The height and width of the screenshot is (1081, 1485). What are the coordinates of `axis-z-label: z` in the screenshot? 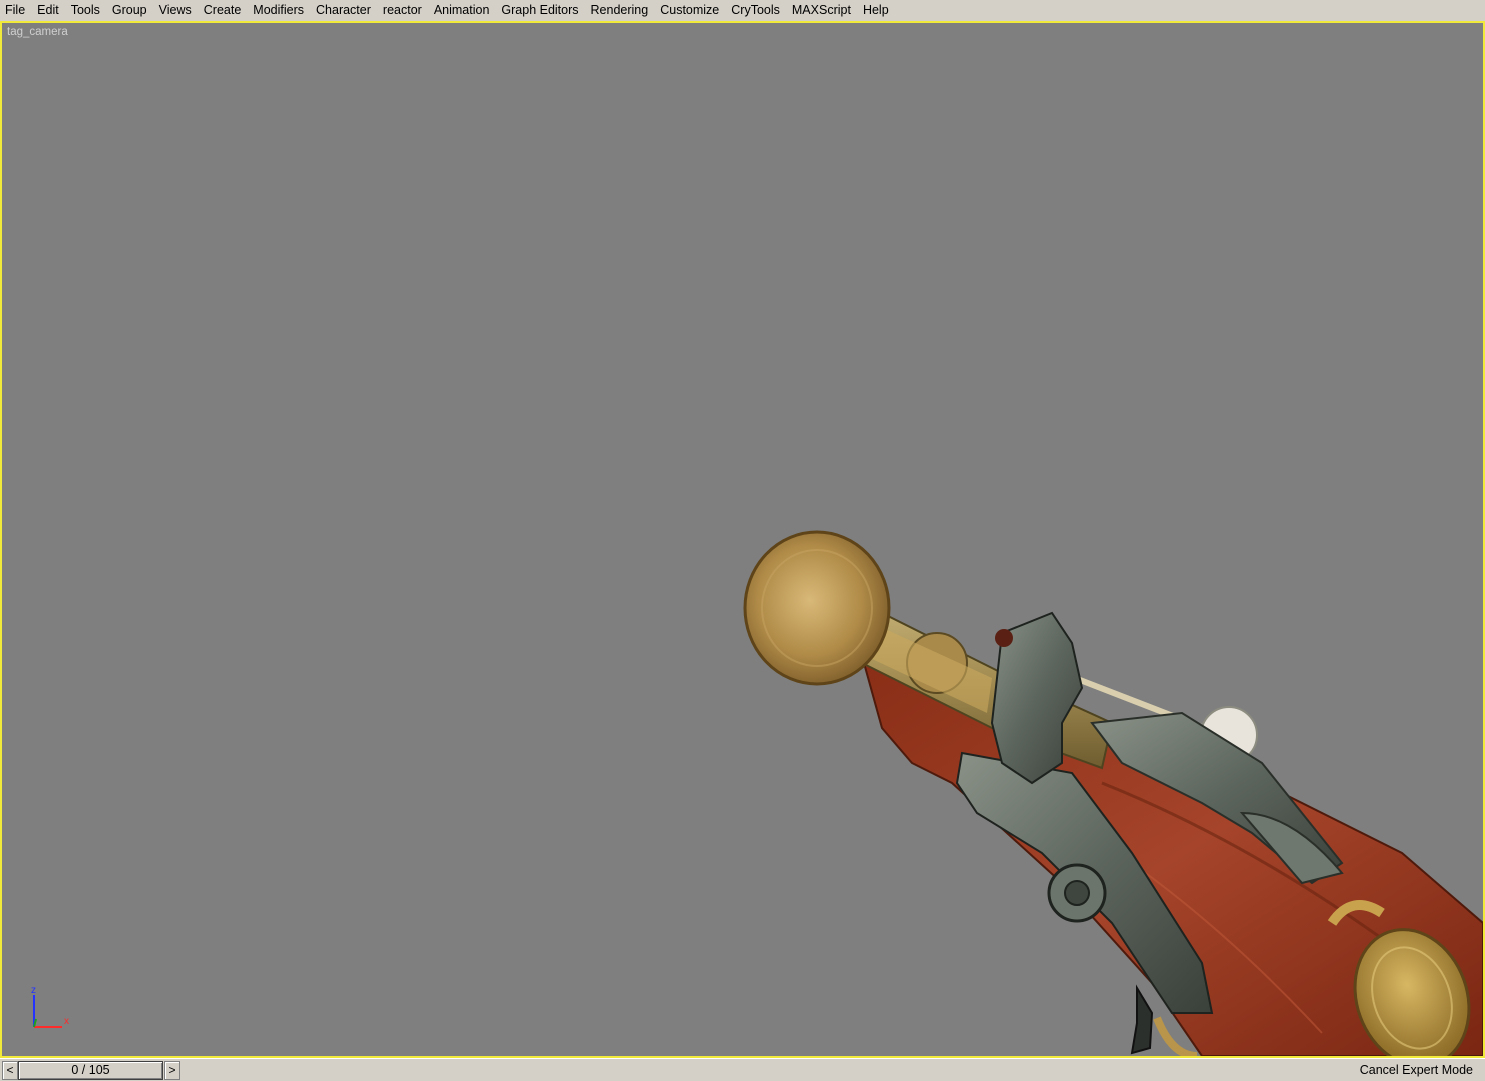 It's located at (33, 990).